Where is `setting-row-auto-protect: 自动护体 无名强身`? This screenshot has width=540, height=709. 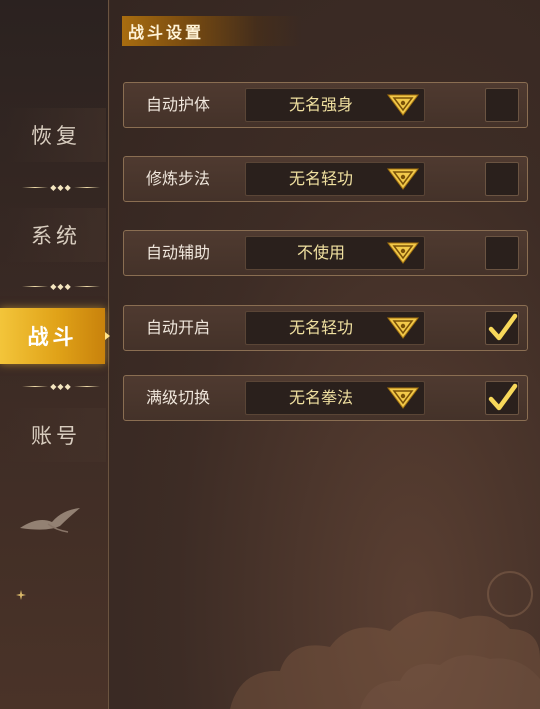 setting-row-auto-protect: 自动护体 无名强身 is located at coordinates (325, 105).